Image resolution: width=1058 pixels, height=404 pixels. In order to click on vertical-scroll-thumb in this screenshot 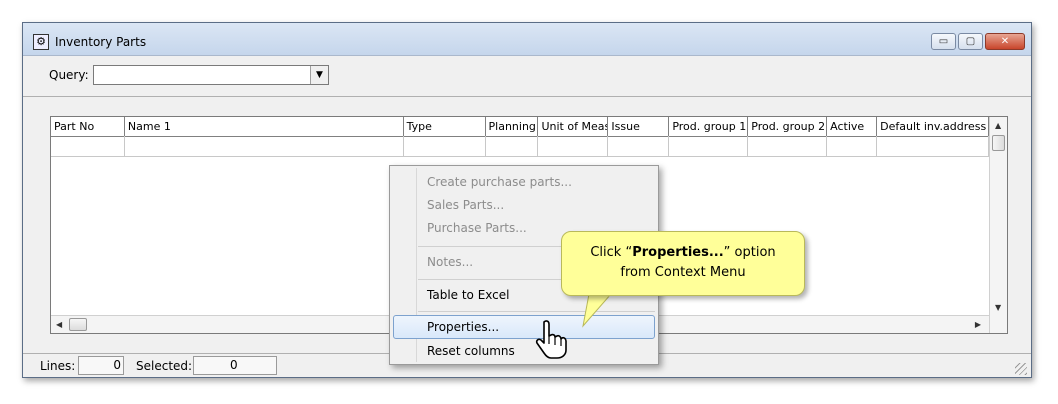, I will do `click(998, 143)`.